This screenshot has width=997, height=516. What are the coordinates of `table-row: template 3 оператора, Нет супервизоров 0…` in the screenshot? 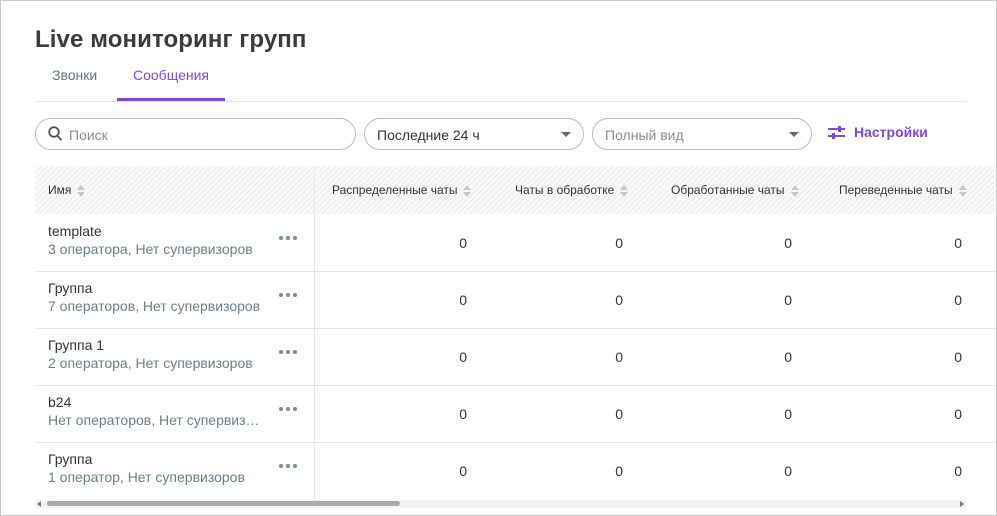 It's located at (515, 243).